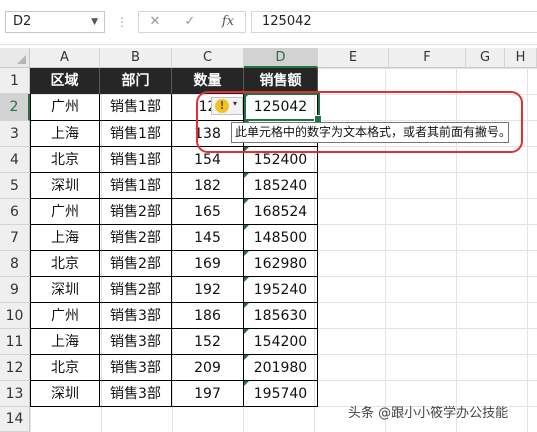 The height and width of the screenshot is (432, 537). What do you see at coordinates (353, 58) in the screenshot?
I see `column-header-e: E` at bounding box center [353, 58].